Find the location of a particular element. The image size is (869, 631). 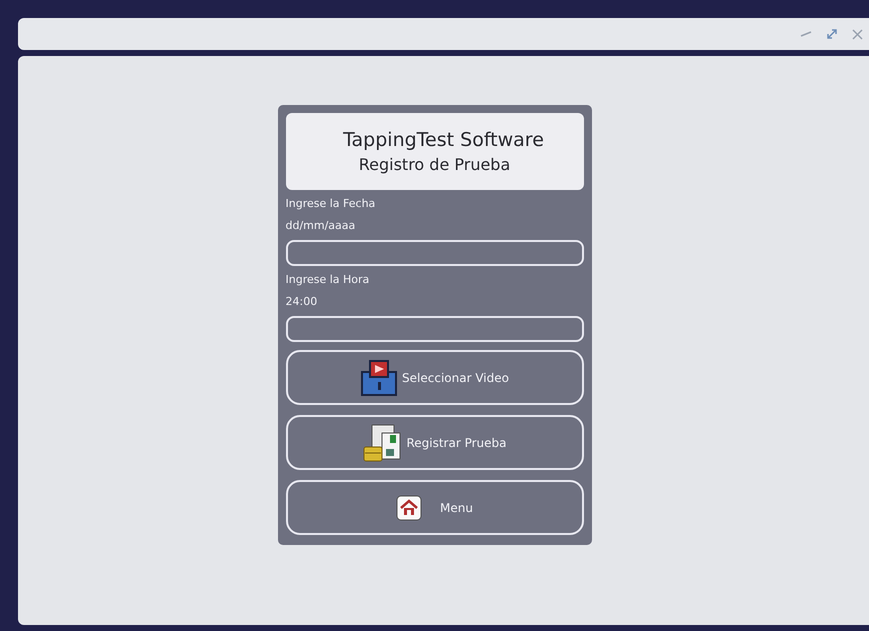

field-label: Ingrese la Hora is located at coordinates (328, 280).